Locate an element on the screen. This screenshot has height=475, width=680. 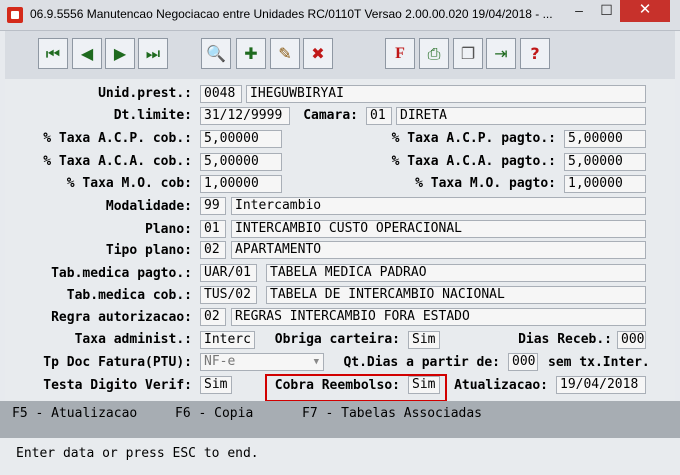
dt-limite-label: Dt.limite: is located at coordinates (152, 115).